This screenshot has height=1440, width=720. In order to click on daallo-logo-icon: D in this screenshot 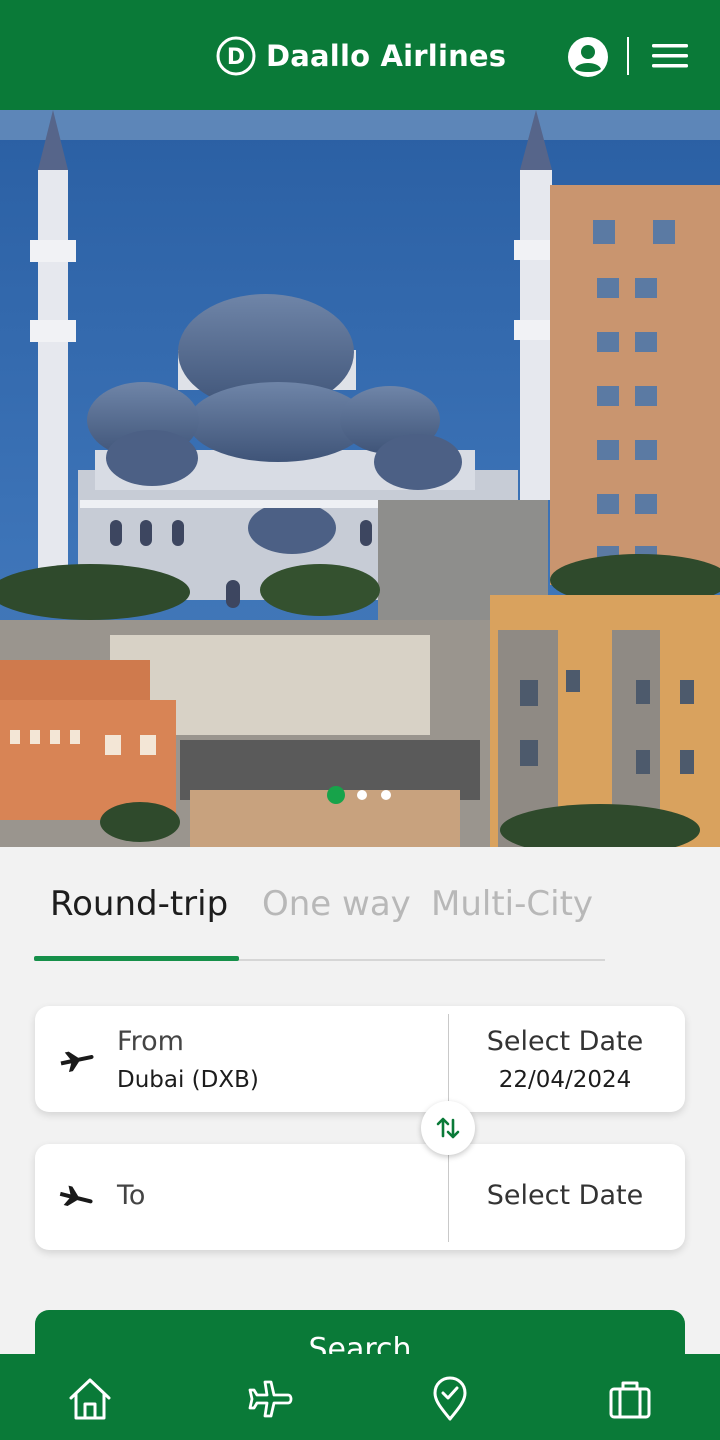, I will do `click(236, 56)`.